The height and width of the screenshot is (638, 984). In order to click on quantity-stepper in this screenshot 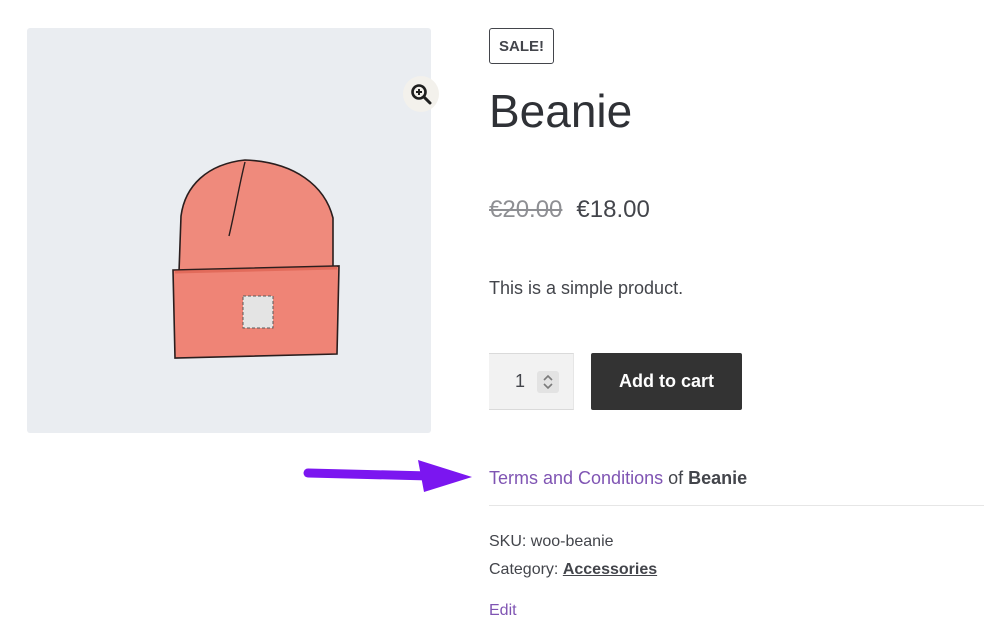, I will do `click(548, 382)`.